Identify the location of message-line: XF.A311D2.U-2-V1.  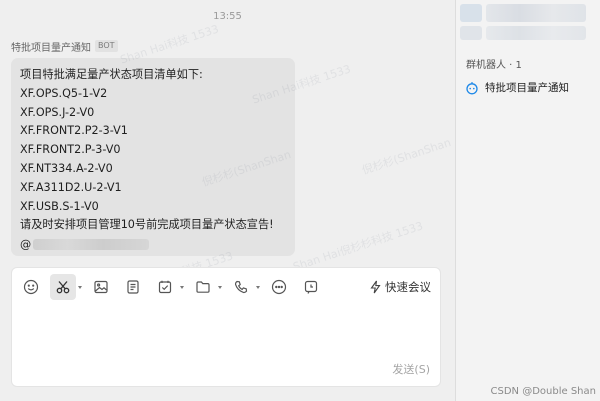
(71, 187).